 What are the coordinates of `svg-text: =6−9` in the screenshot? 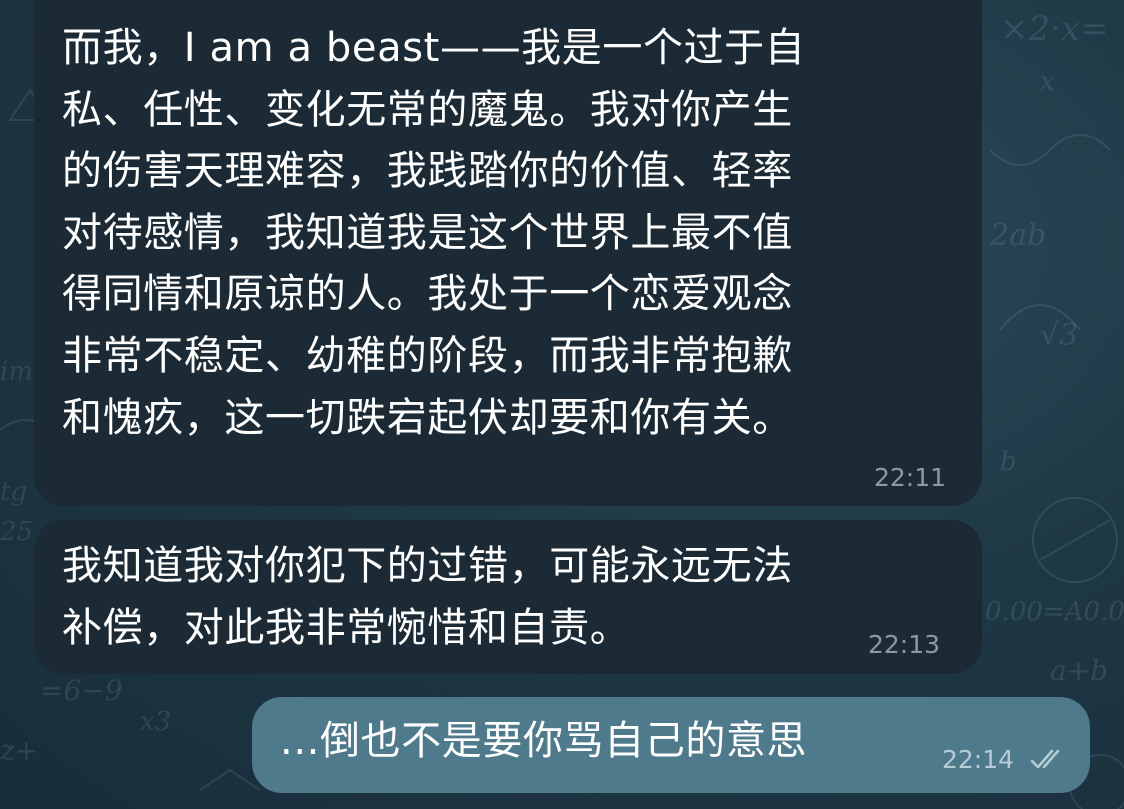 It's located at (81, 690).